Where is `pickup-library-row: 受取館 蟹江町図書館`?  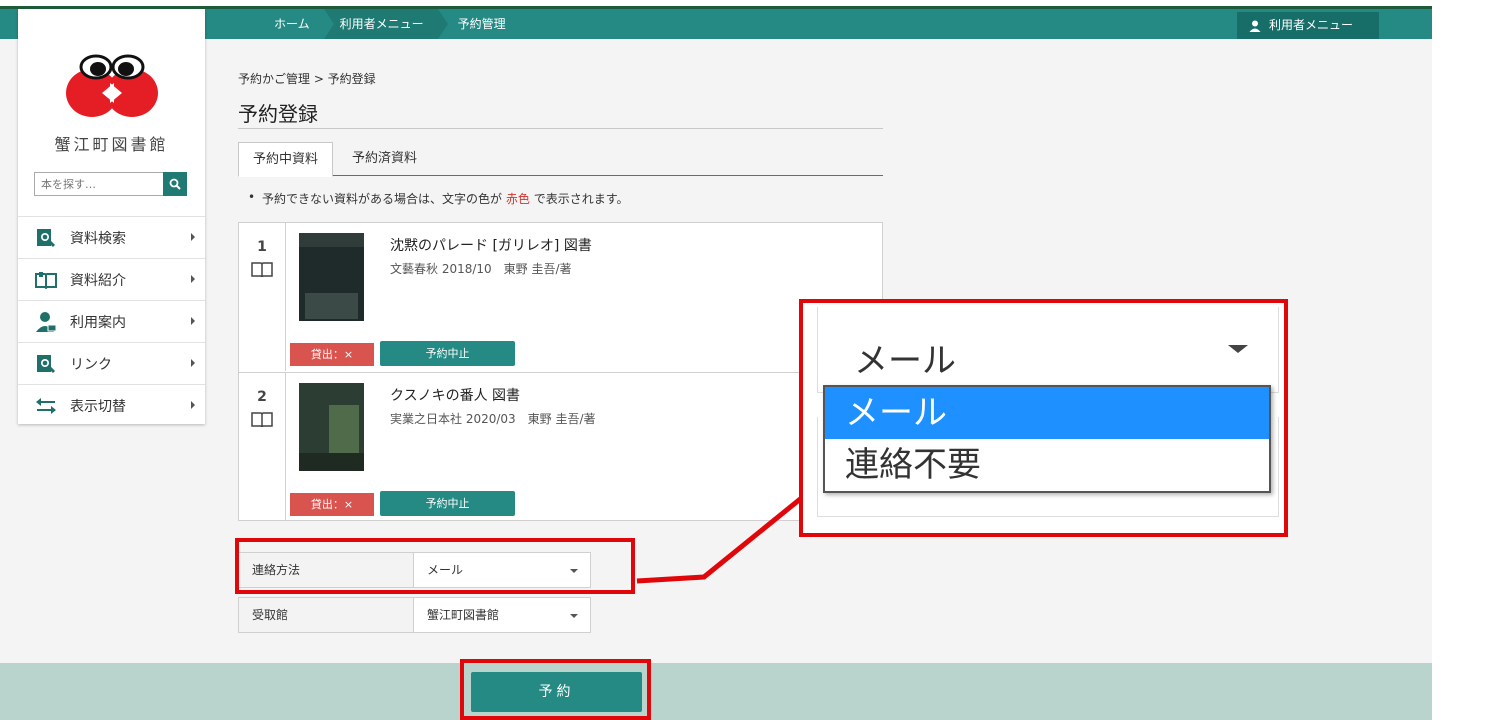 pickup-library-row: 受取館 蟹江町図書館 is located at coordinates (414, 615).